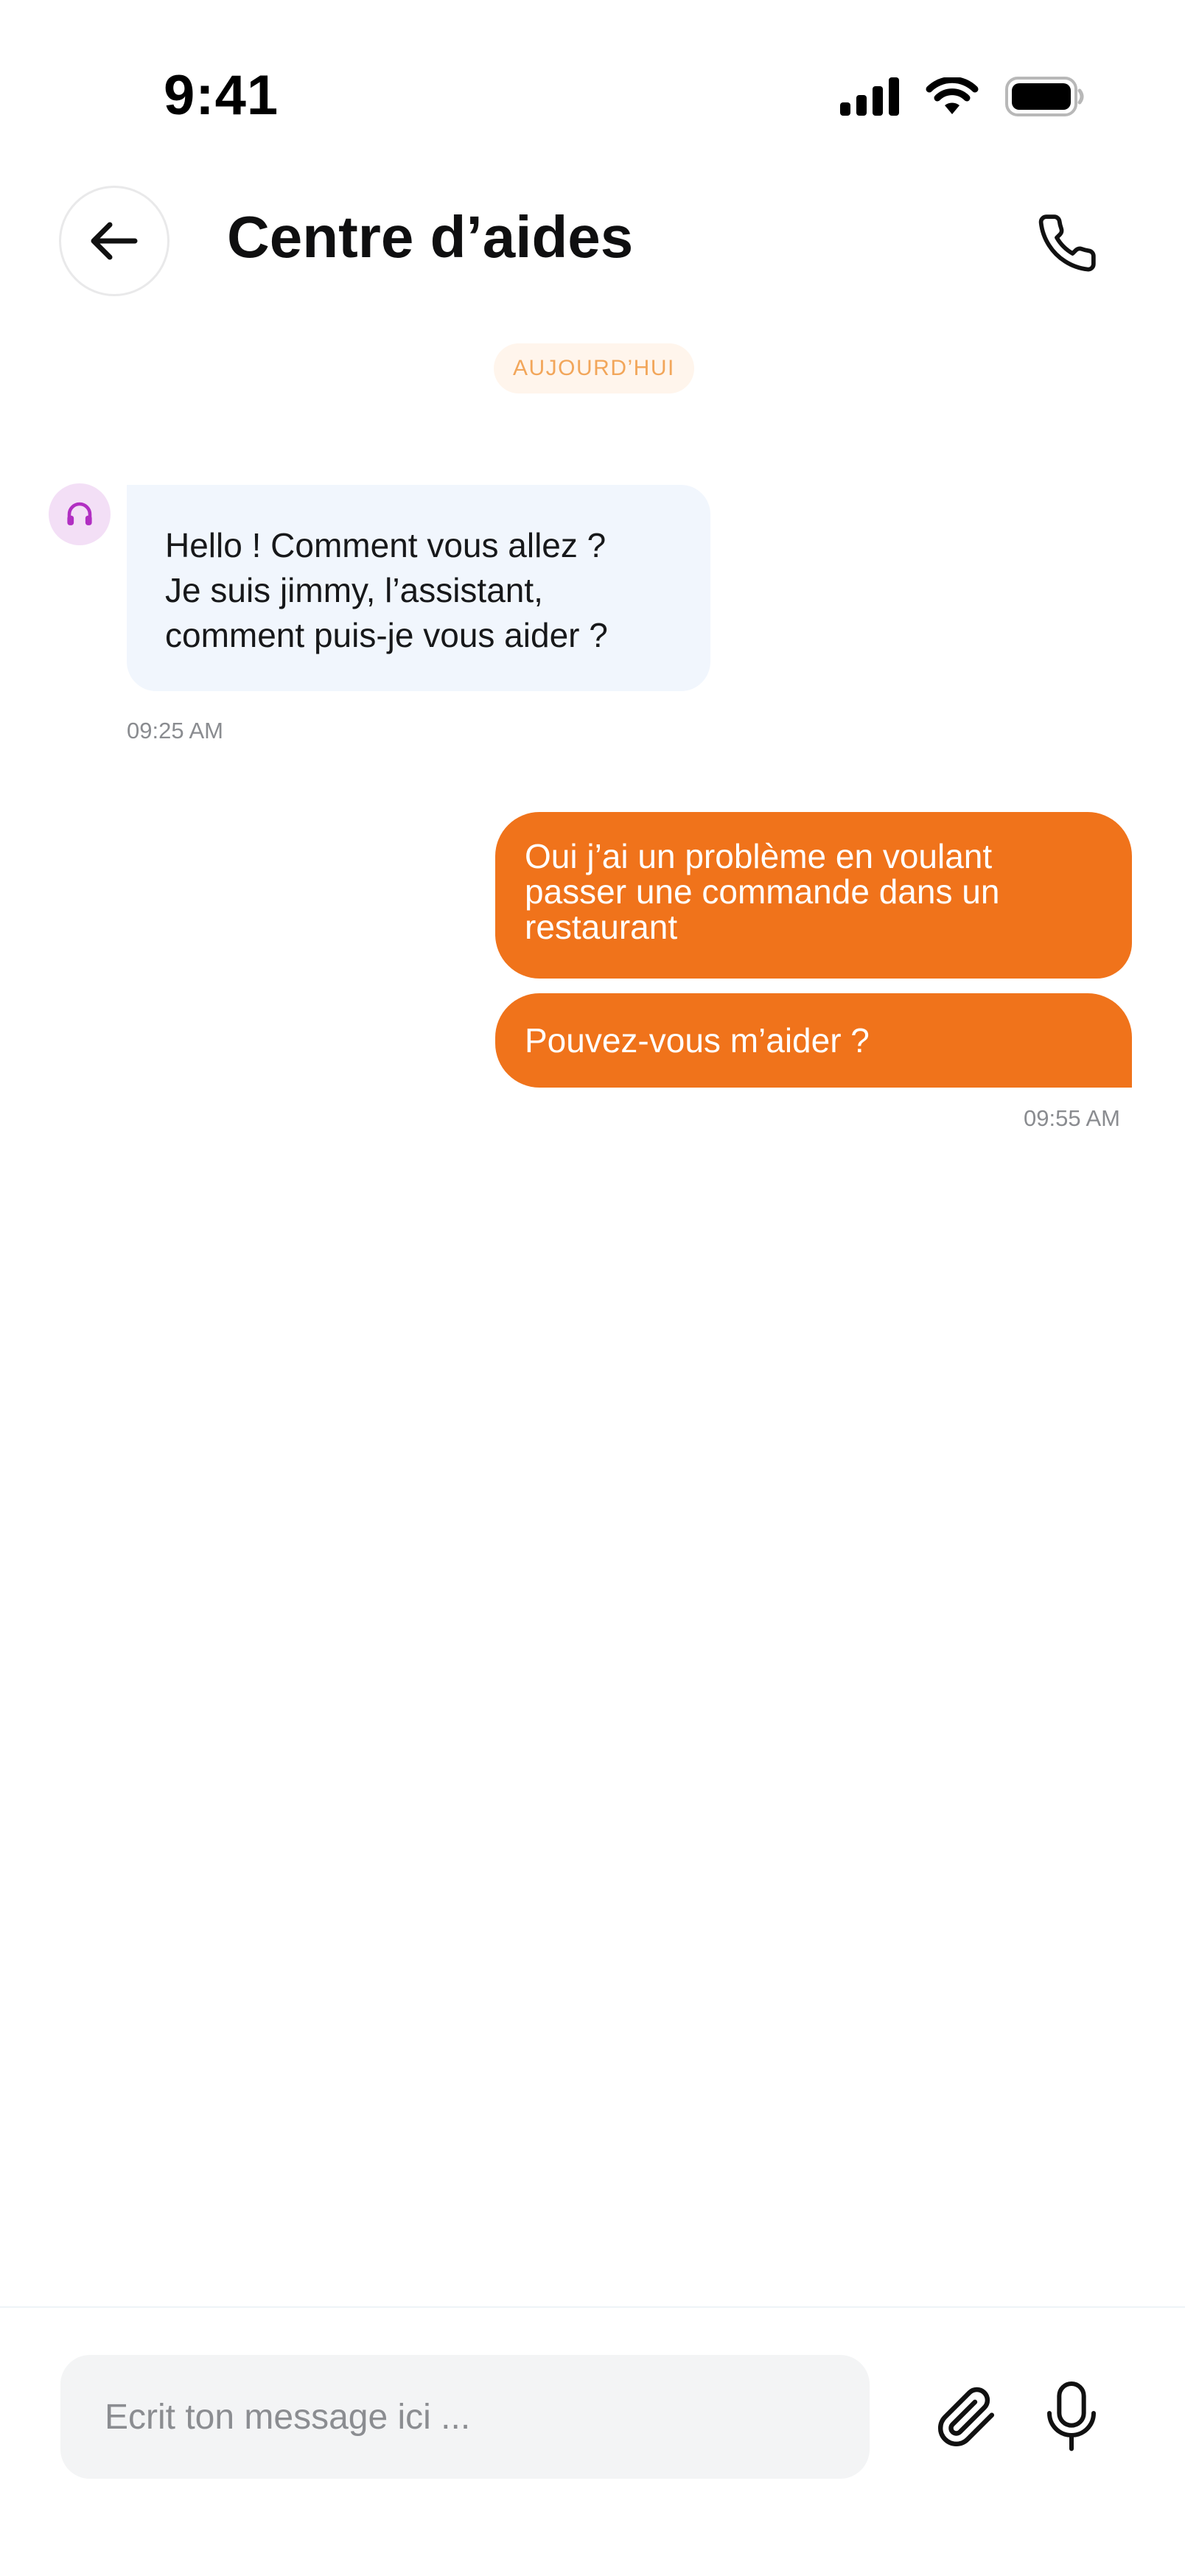 The height and width of the screenshot is (2576, 1185). I want to click on arrow-left-icon, so click(114, 241).